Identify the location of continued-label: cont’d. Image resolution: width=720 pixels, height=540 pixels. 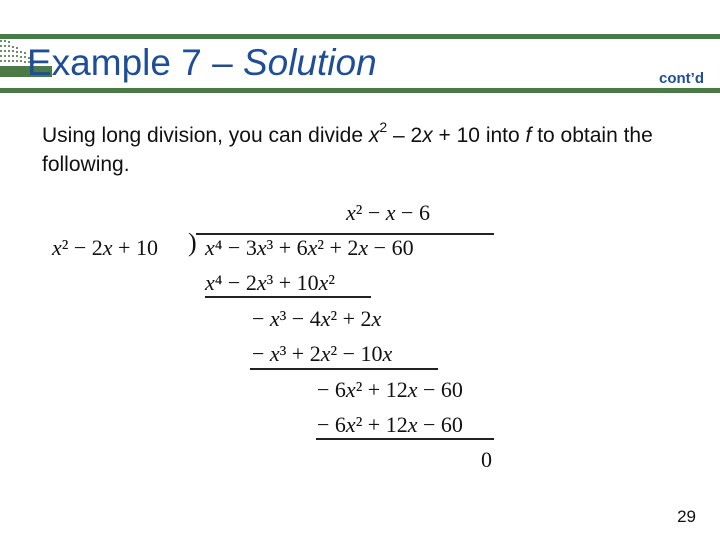
(681, 78).